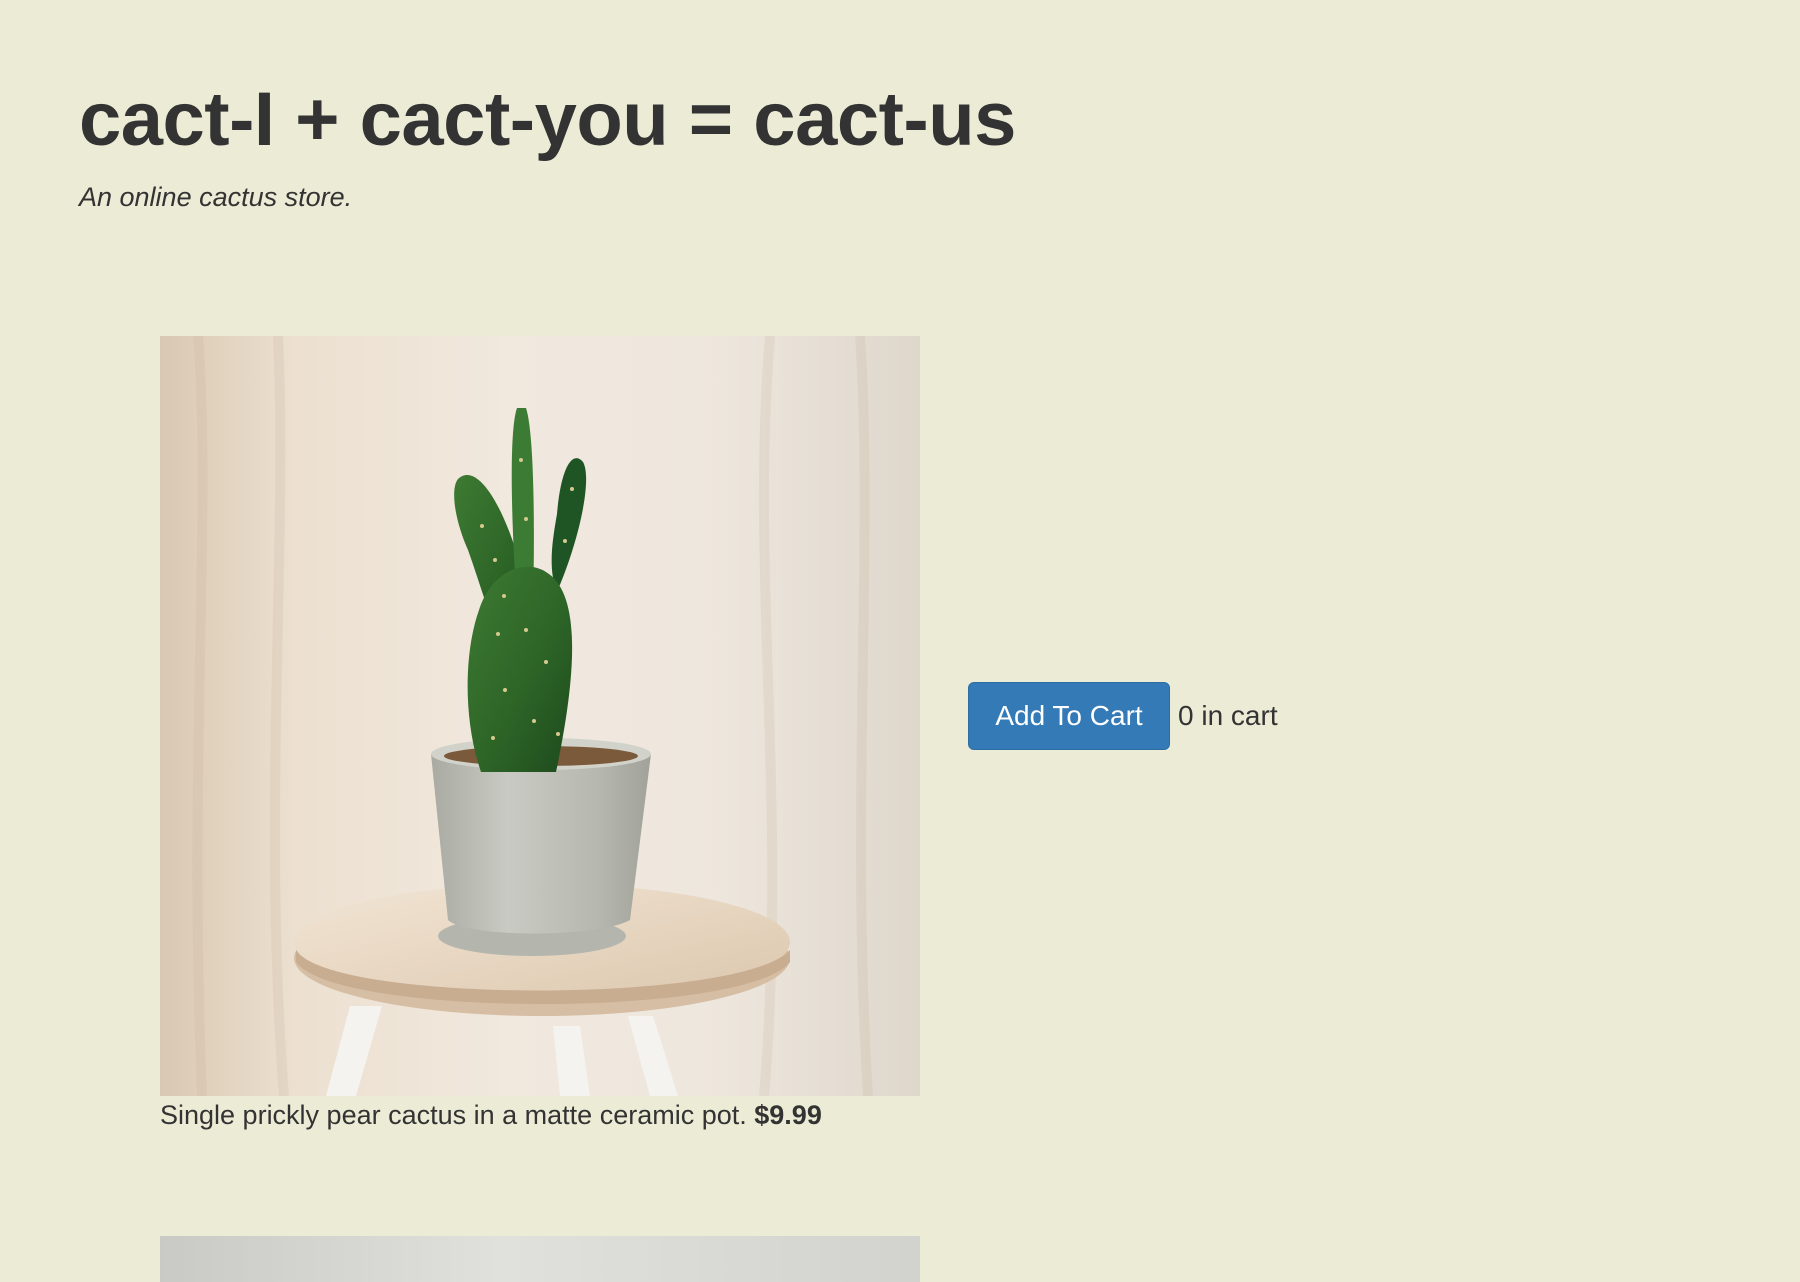 The image size is (1800, 1282). Describe the element at coordinates (216, 197) in the screenshot. I see `page-subtitle: An online cactus store.` at that location.